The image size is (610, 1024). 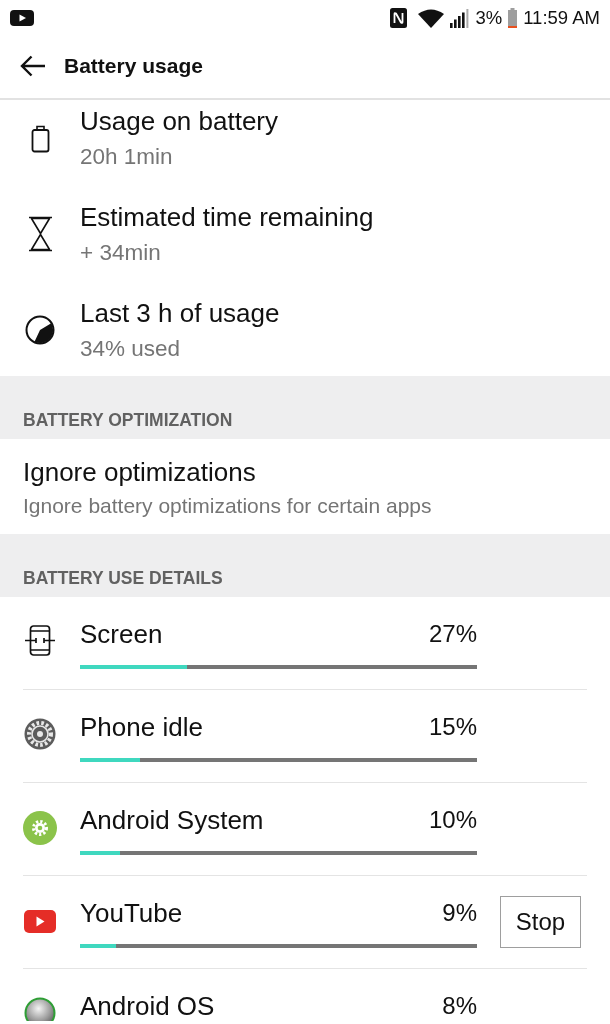 I want to click on usage-percent: 27%, so click(x=452, y=634).